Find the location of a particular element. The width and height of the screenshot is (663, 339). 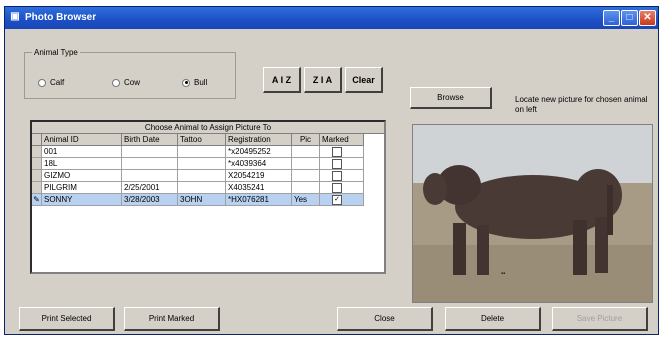

cell-registration: *HX076281 is located at coordinates (259, 200).